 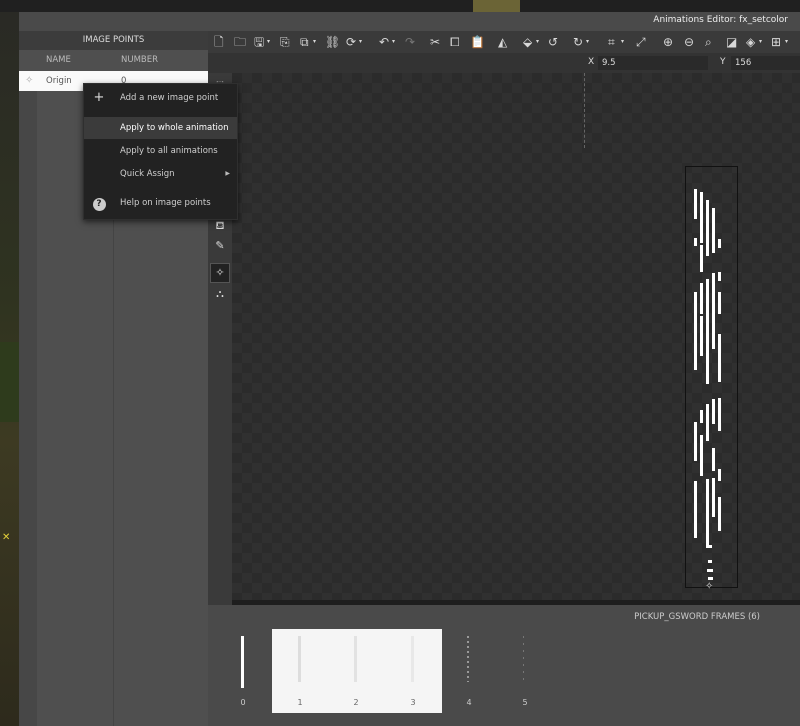 I want to click on menu-item-label: Quick Assign, so click(x=147, y=174).